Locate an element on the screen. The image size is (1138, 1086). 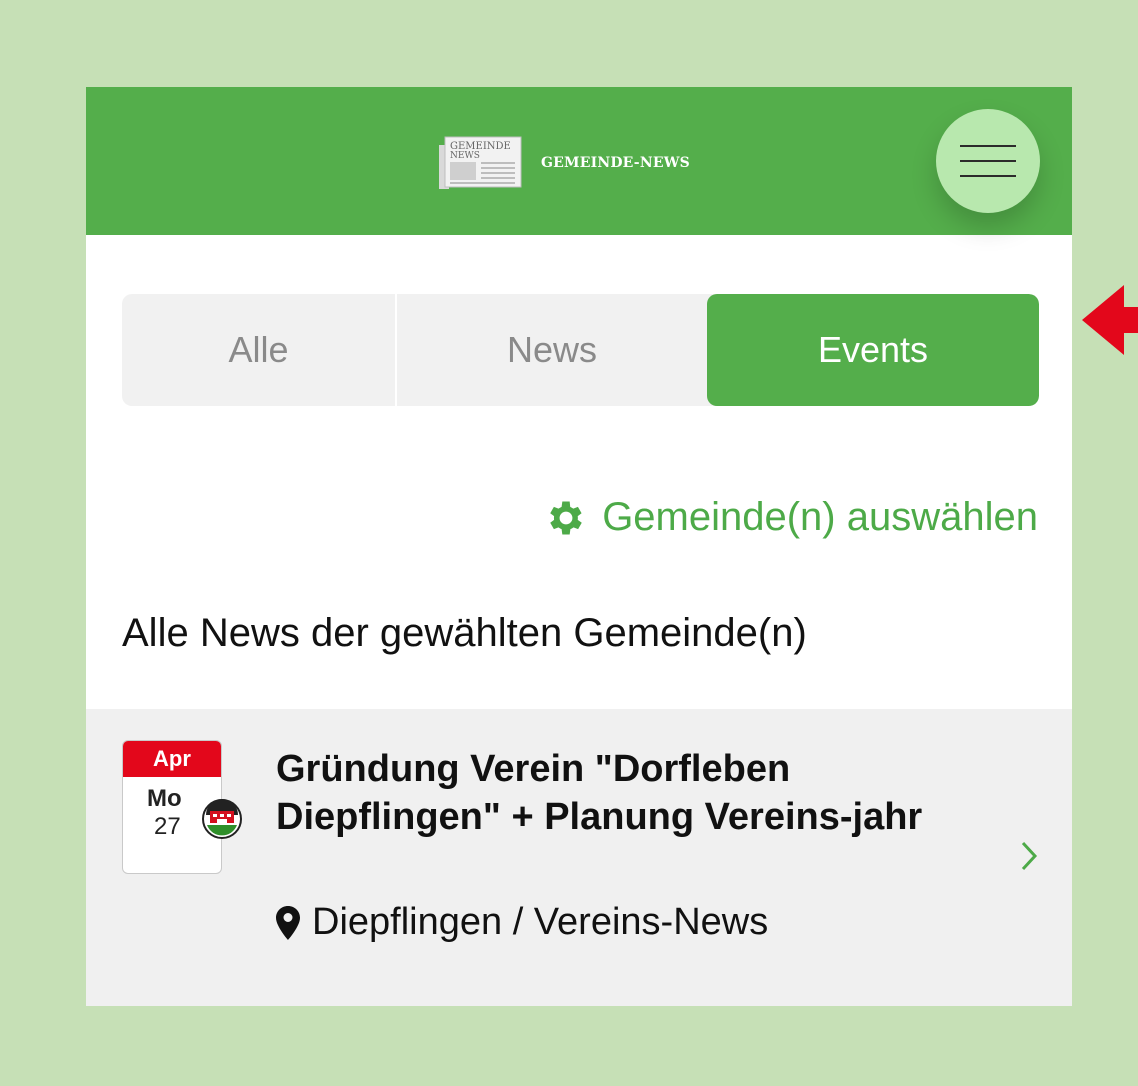
date-month: Apr is located at coordinates (172, 759).